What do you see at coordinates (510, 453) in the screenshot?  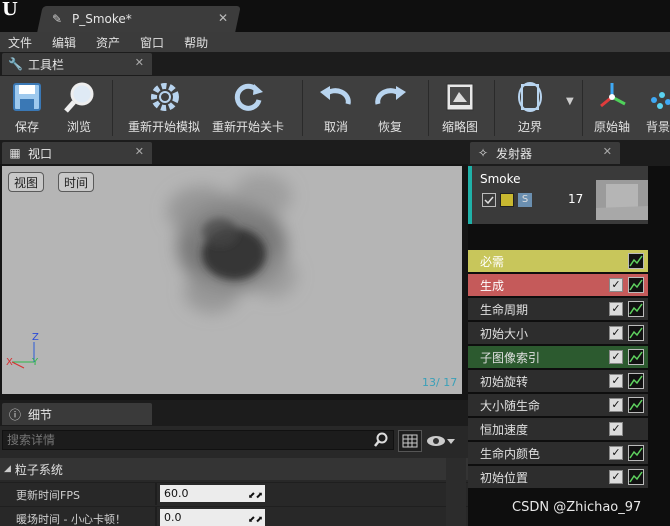 I see `module-label: 生命内颜色` at bounding box center [510, 453].